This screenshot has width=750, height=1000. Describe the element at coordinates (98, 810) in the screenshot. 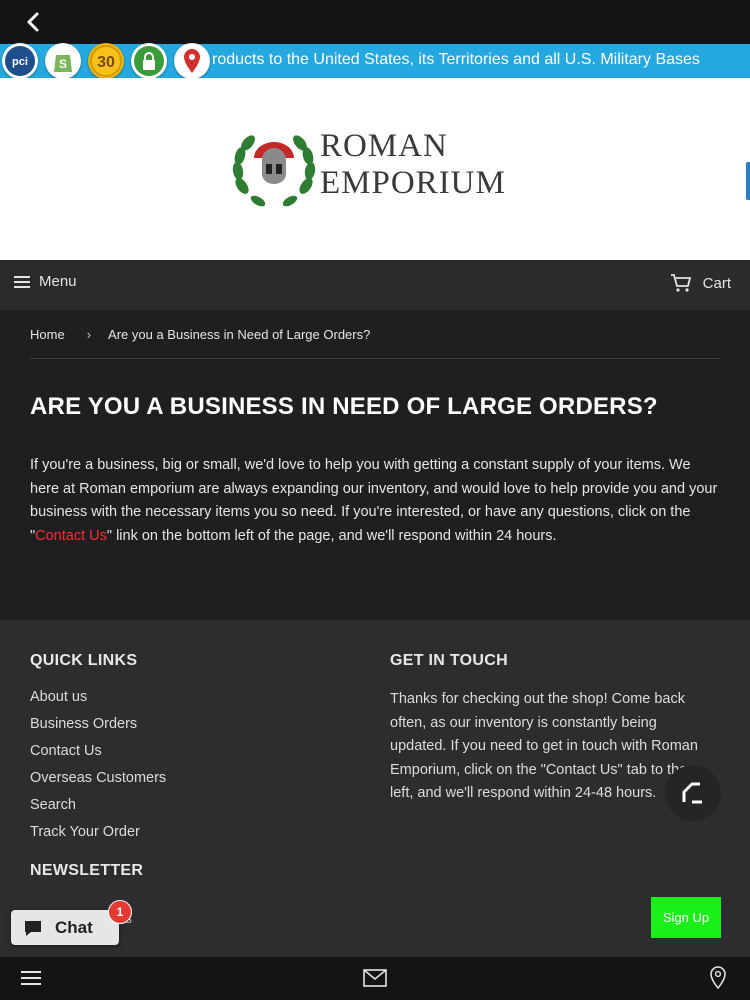

I see `quick-link-search: Search` at that location.